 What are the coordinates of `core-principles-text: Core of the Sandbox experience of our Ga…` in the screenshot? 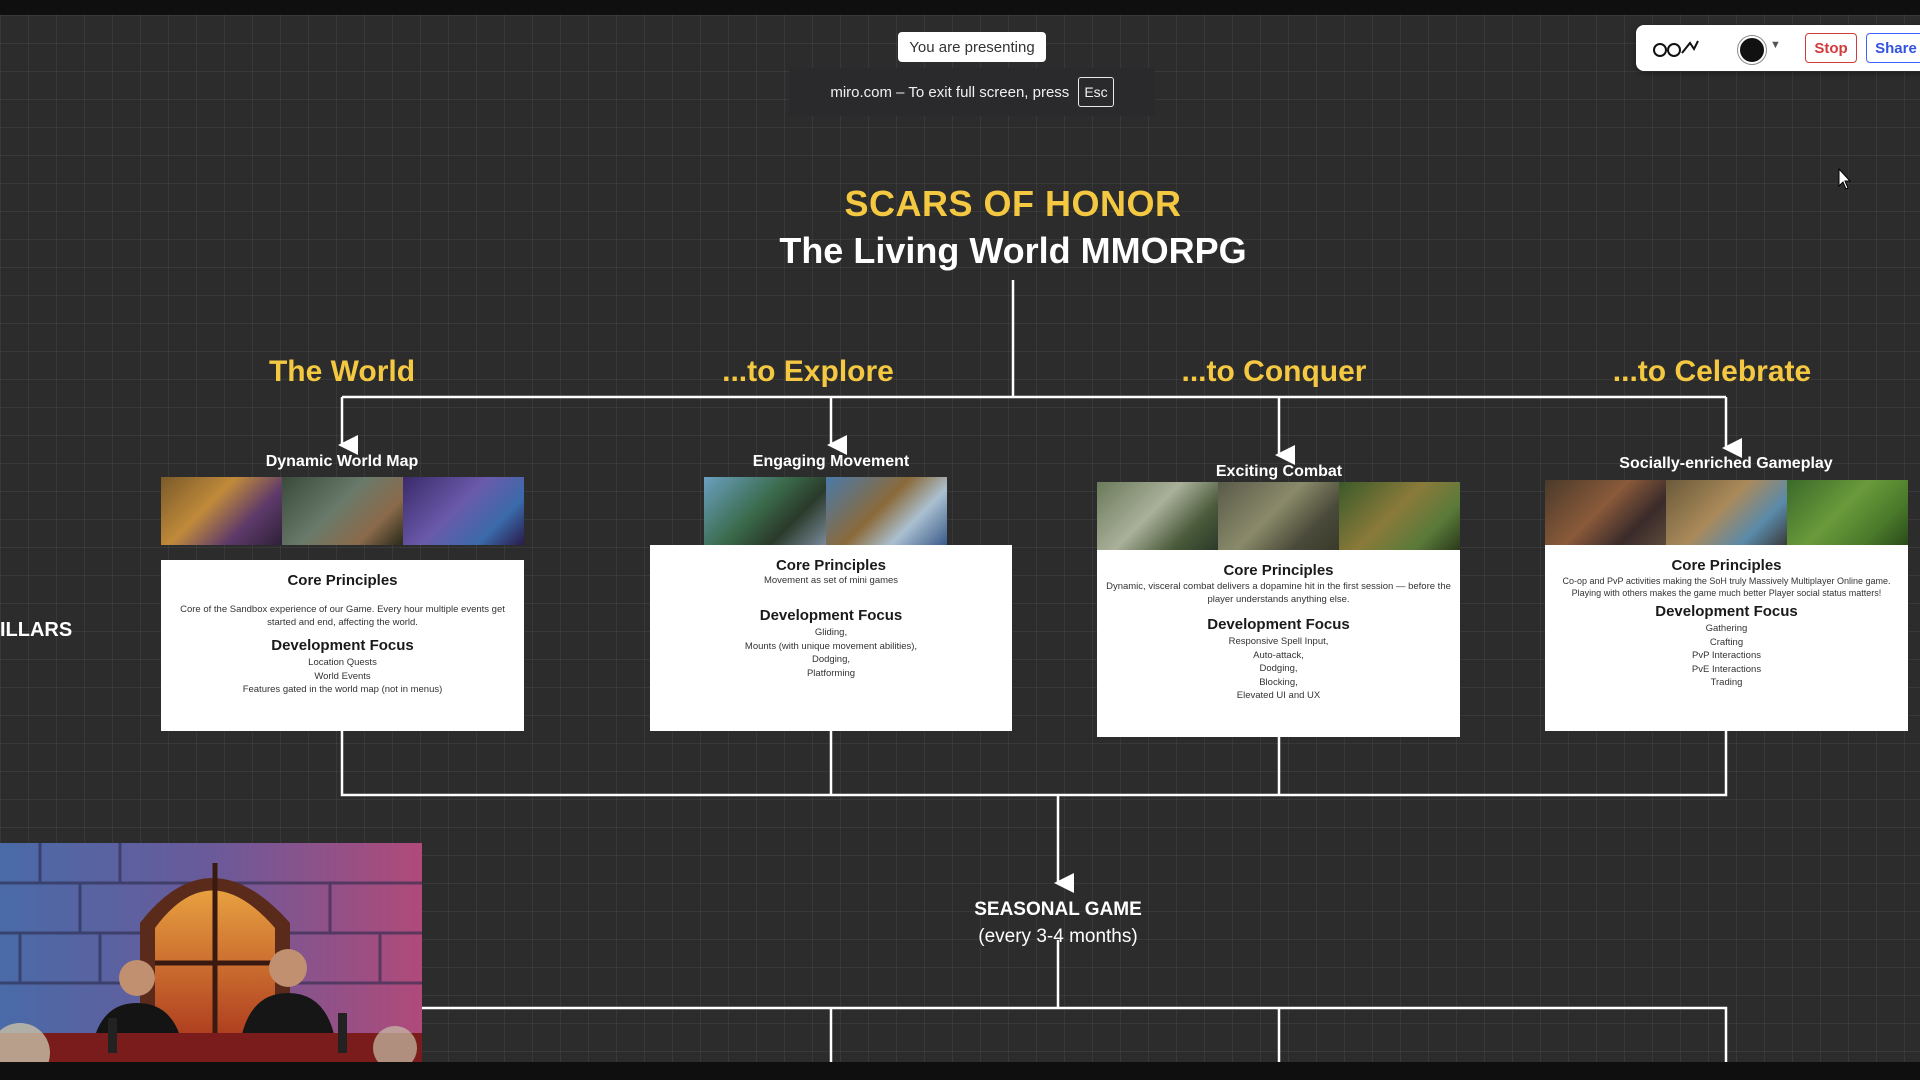 It's located at (342, 616).